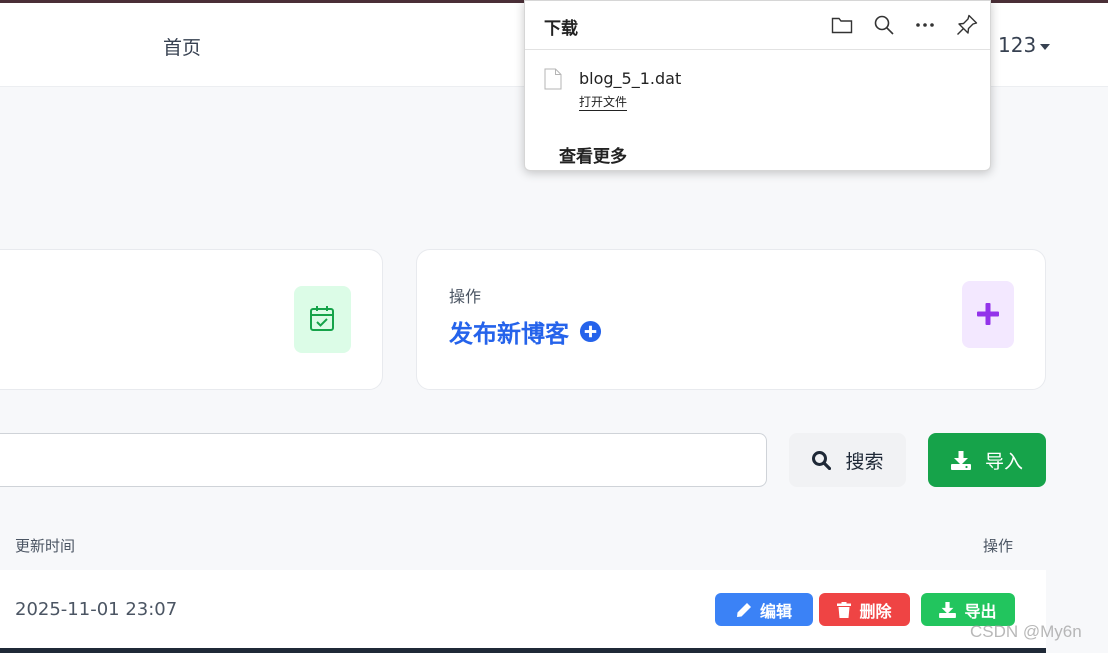 This screenshot has width=1108, height=653. What do you see at coordinates (875, 611) in the screenshot?
I see `delete-button-label: 删除` at bounding box center [875, 611].